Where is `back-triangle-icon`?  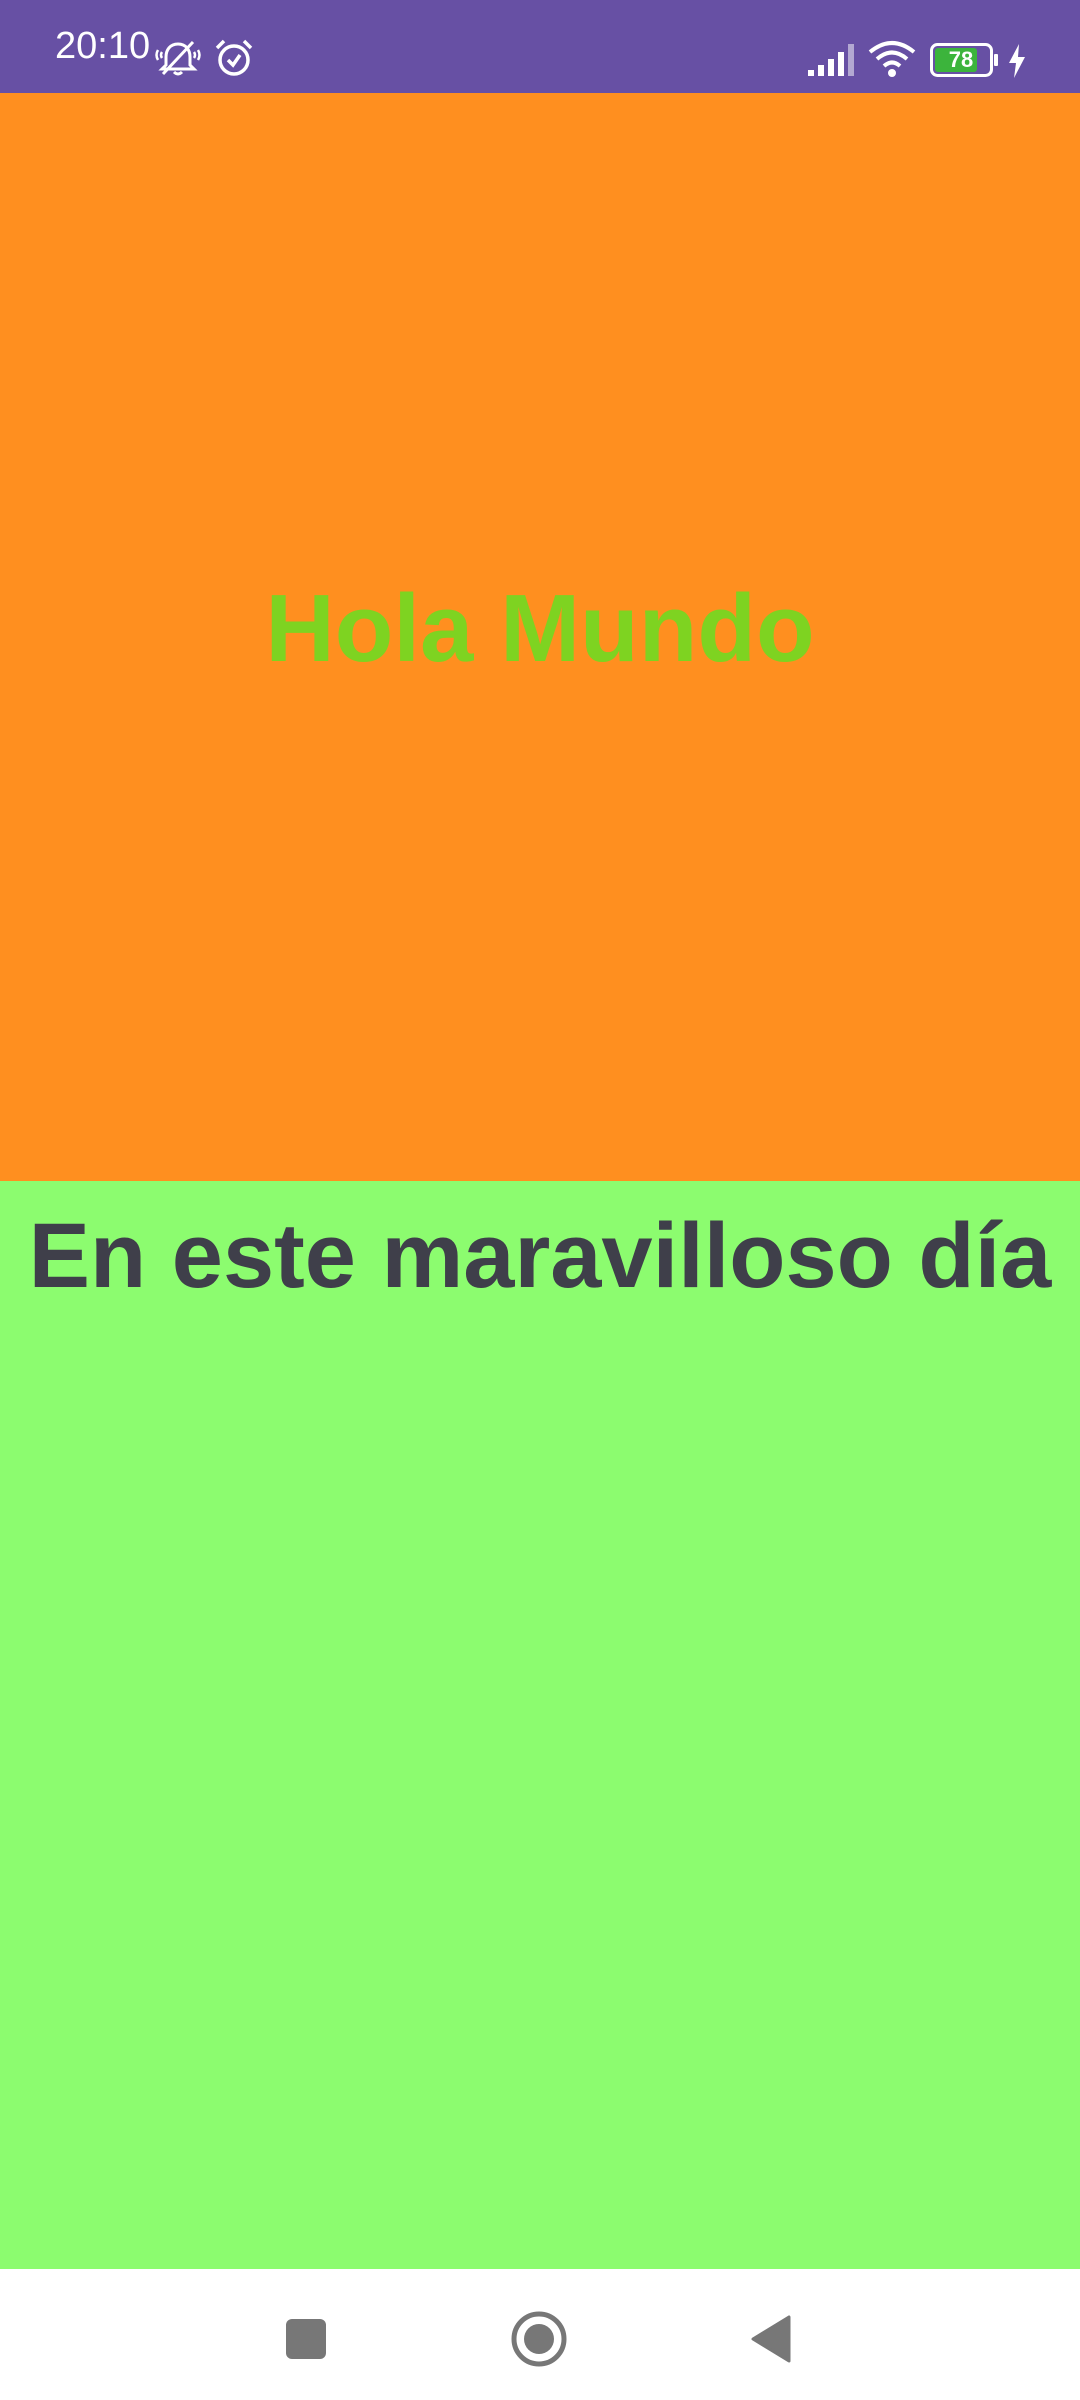 back-triangle-icon is located at coordinates (771, 2339).